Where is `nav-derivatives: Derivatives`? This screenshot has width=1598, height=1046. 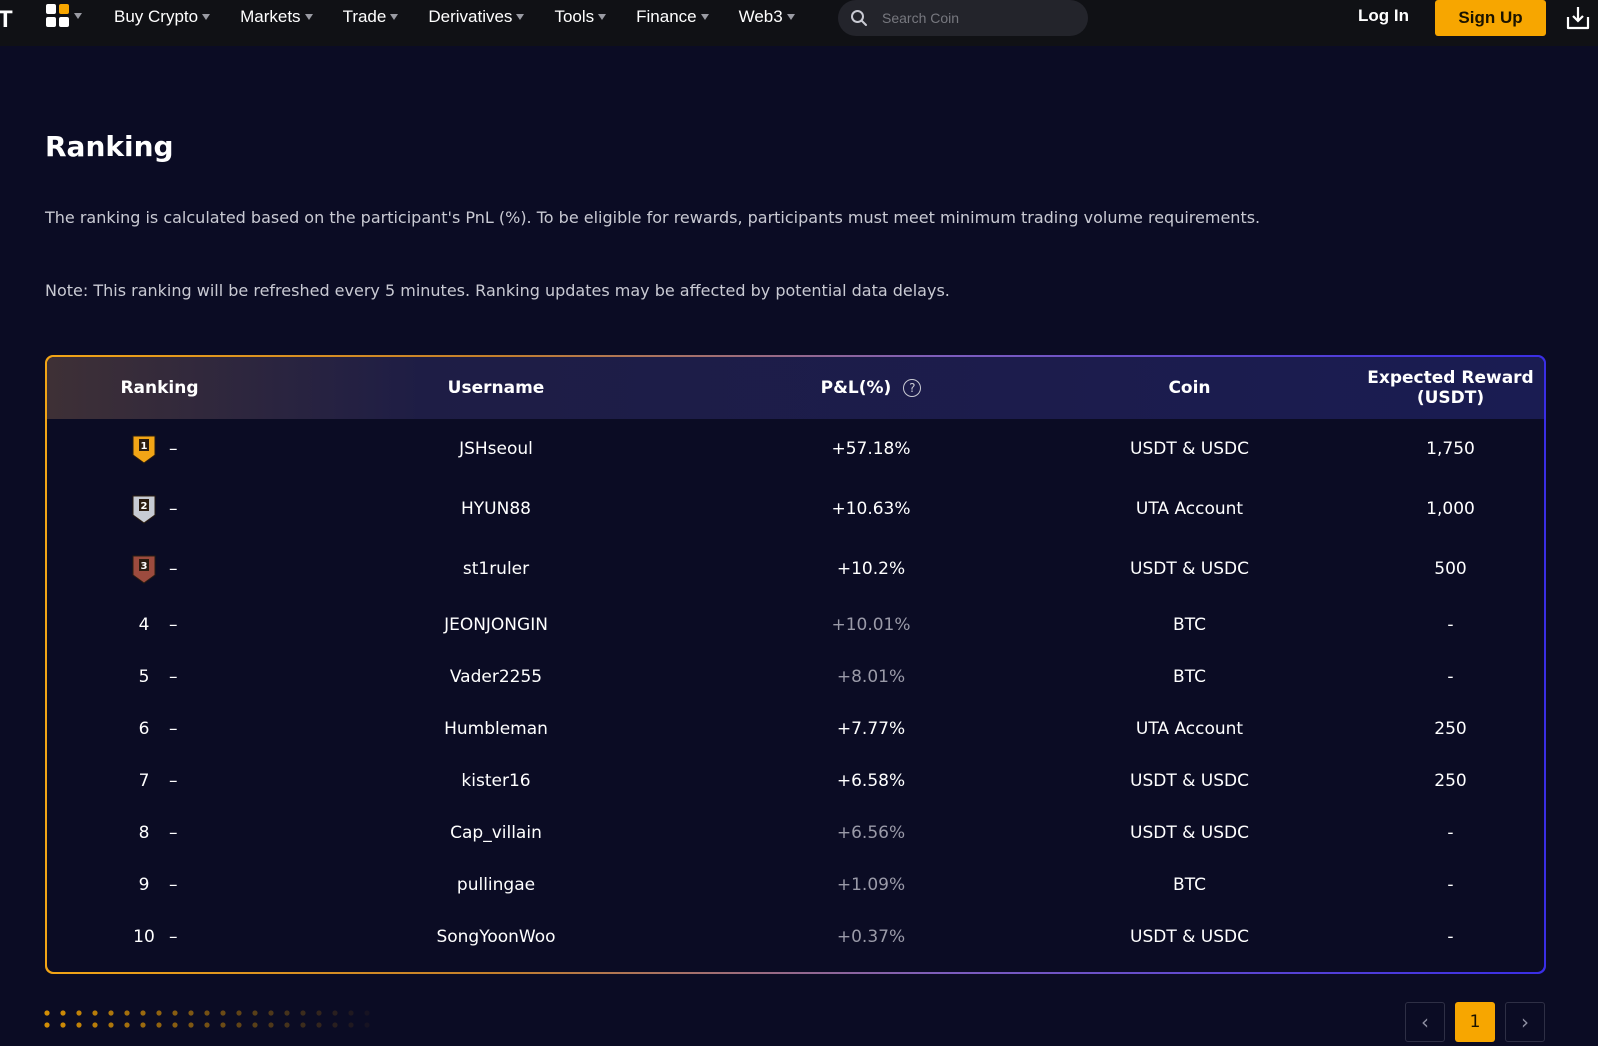
nav-derivatives: Derivatives is located at coordinates (476, 17).